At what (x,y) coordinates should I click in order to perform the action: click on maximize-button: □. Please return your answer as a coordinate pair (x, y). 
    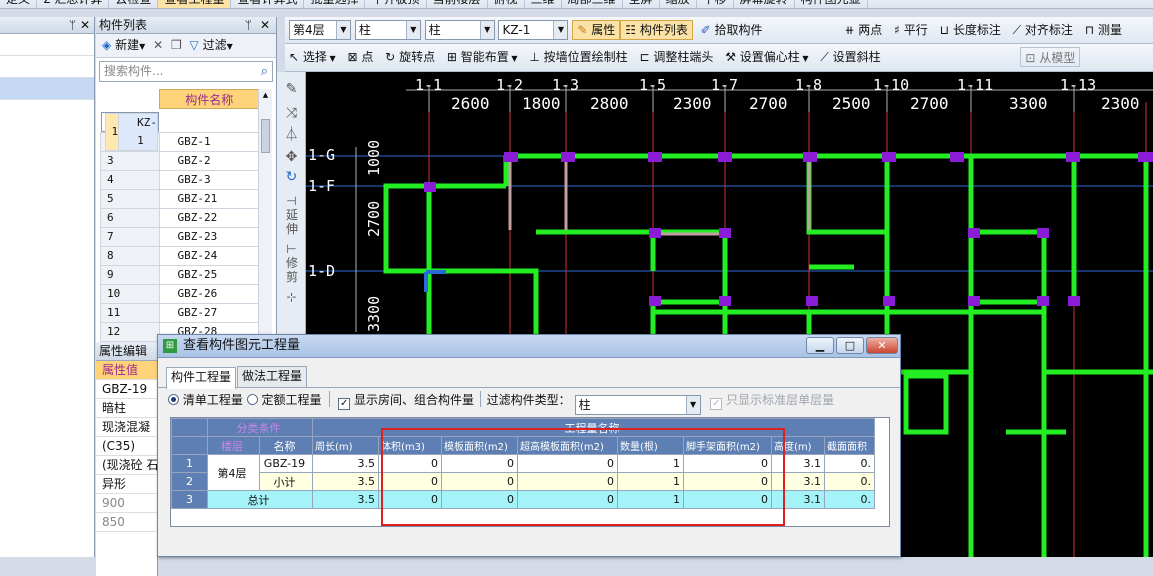
    Looking at the image, I should click on (850, 345).